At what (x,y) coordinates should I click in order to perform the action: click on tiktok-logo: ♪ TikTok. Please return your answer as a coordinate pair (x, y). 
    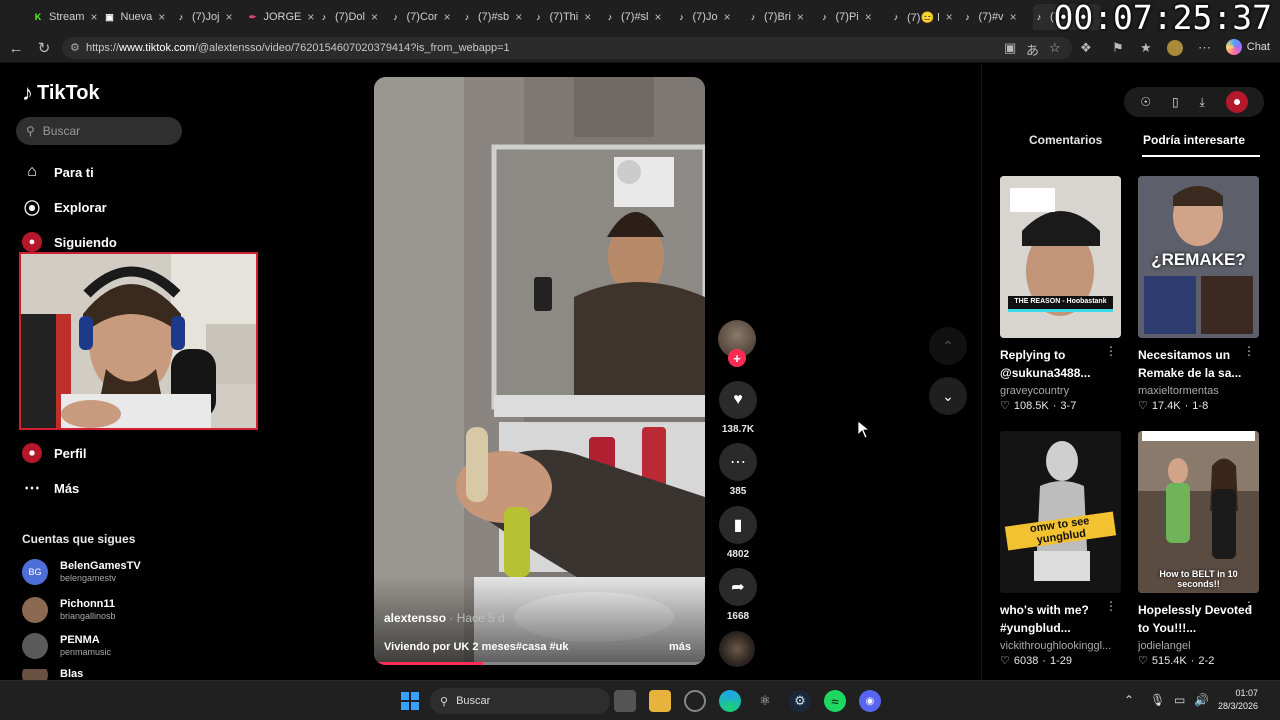
    Looking at the image, I should click on (61, 93).